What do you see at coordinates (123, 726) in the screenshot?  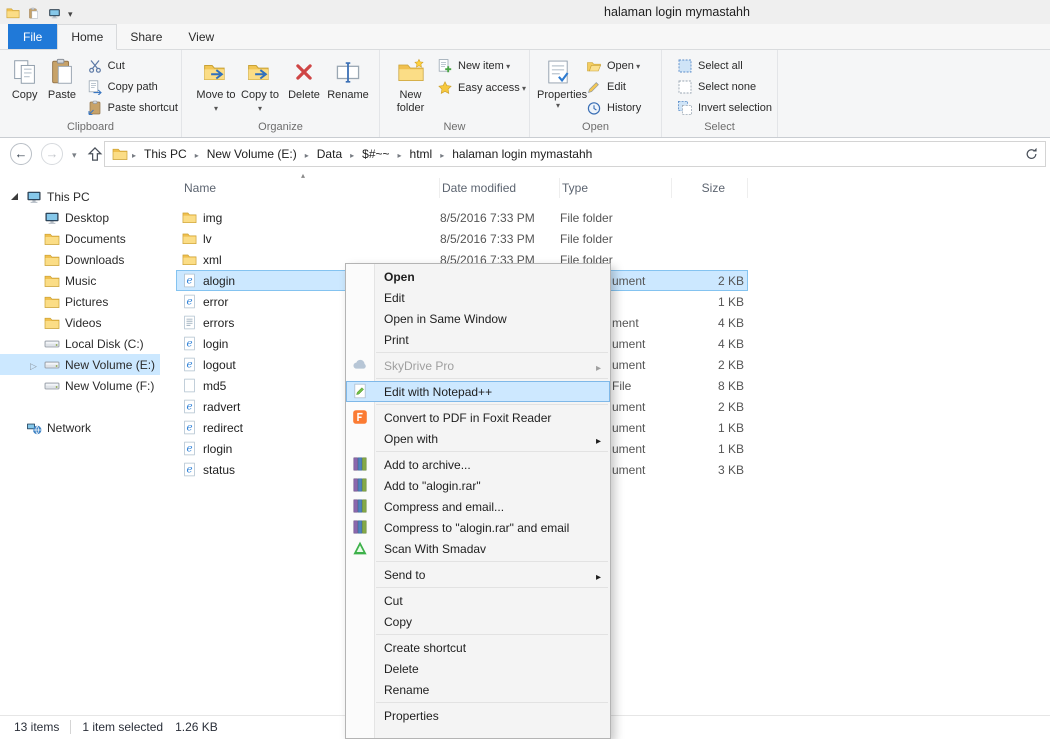 I see `selection-summary: 1 item selected` at bounding box center [123, 726].